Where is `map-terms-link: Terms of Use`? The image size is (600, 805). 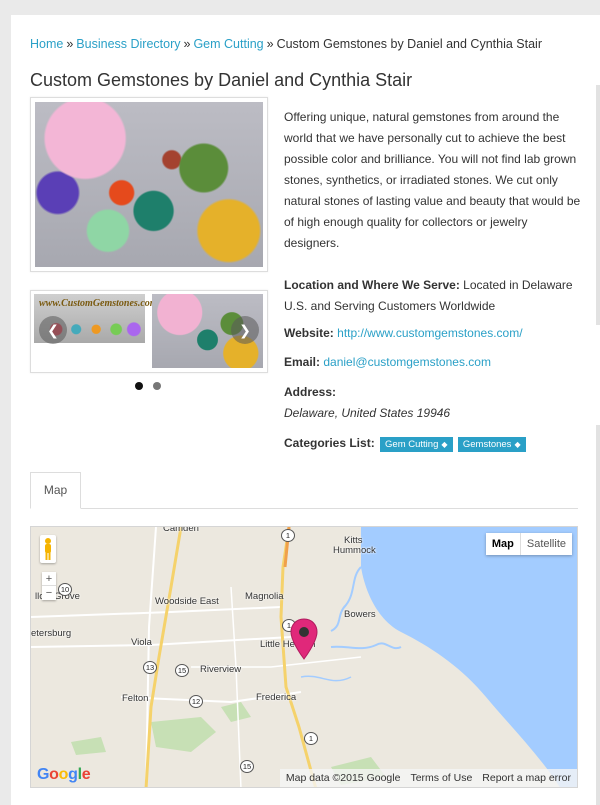 map-terms-link: Terms of Use is located at coordinates (441, 778).